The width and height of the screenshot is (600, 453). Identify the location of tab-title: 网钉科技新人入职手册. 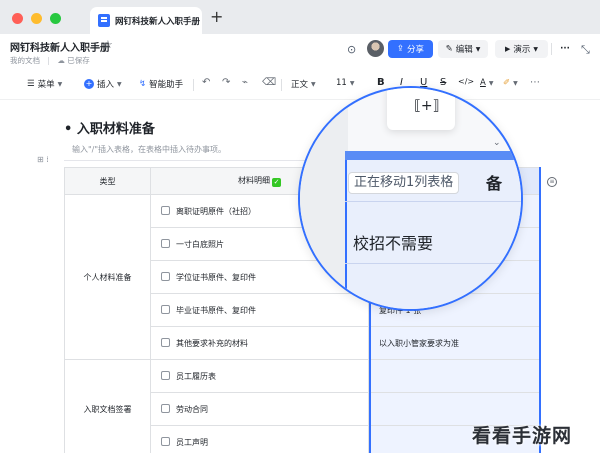
(158, 21).